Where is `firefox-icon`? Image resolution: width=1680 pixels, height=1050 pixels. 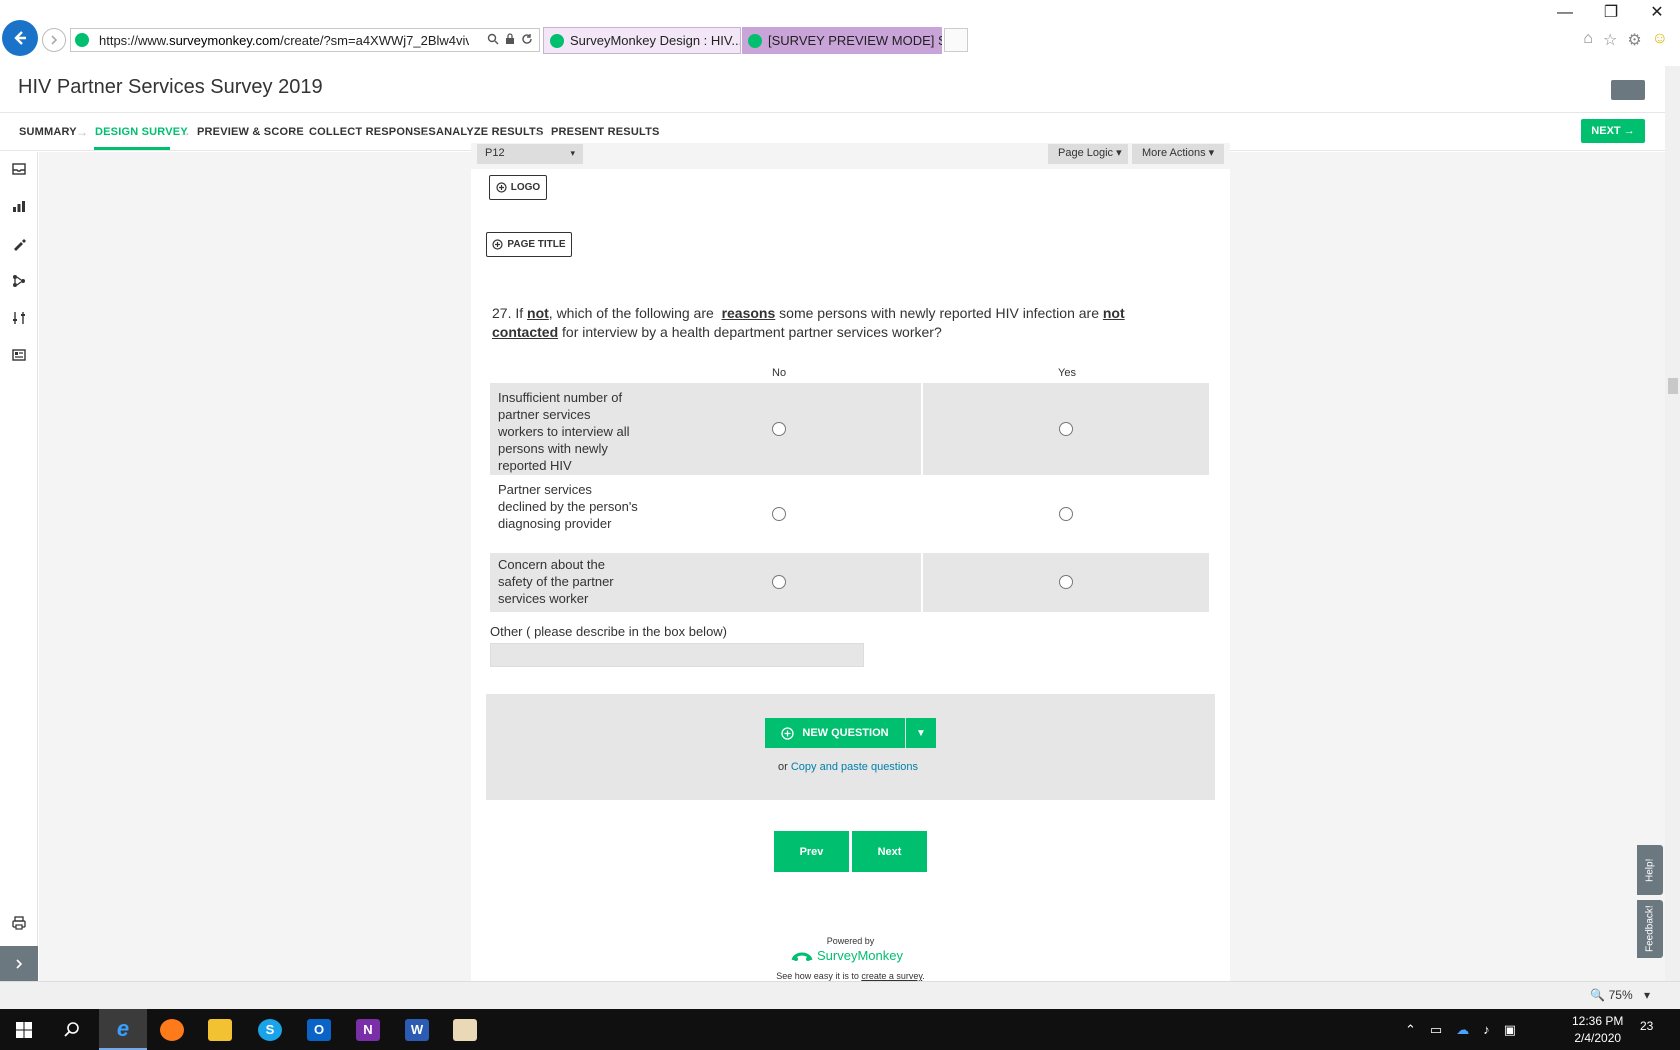
firefox-icon is located at coordinates (172, 1029).